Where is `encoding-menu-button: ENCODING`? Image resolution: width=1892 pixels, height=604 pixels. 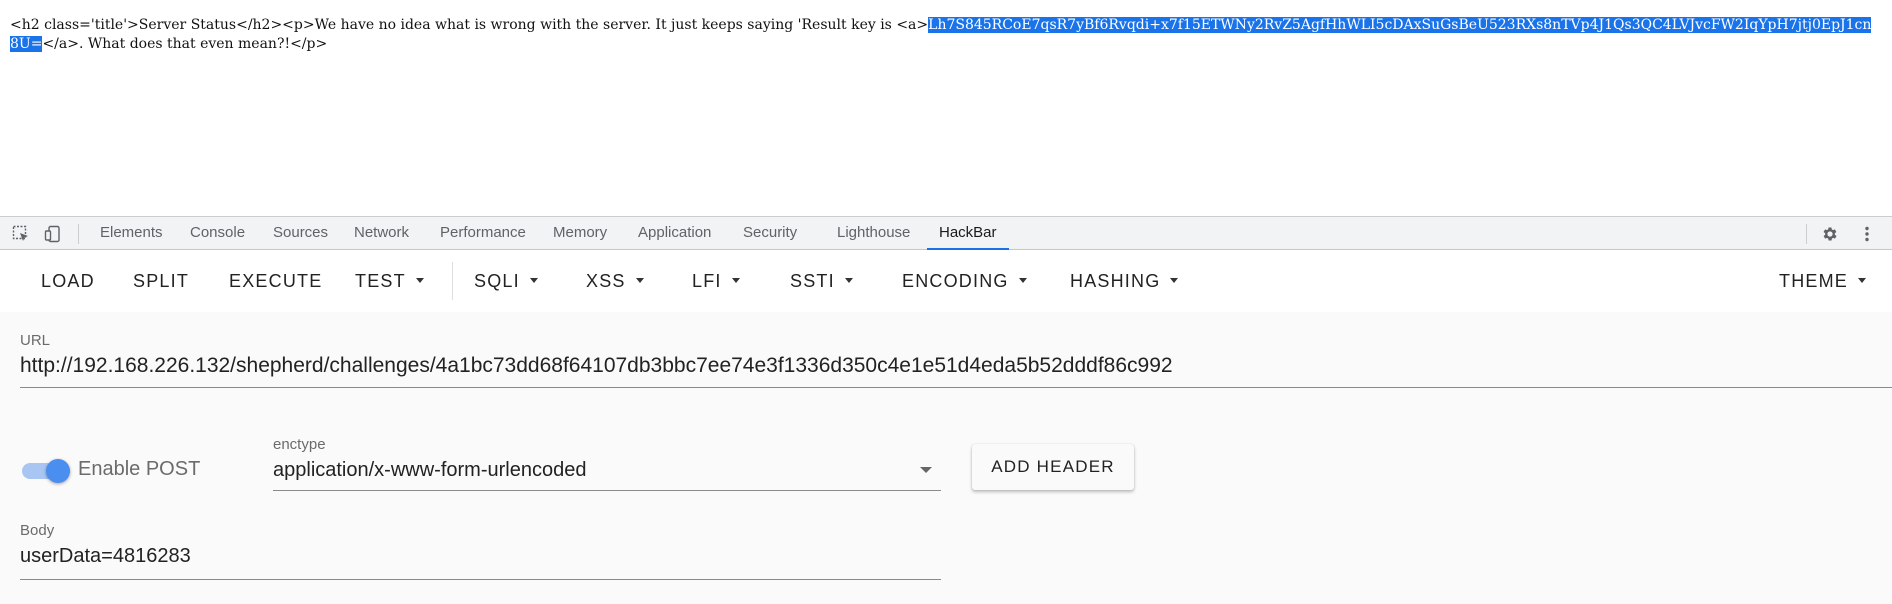
encoding-menu-button: ENCODING is located at coordinates (964, 281).